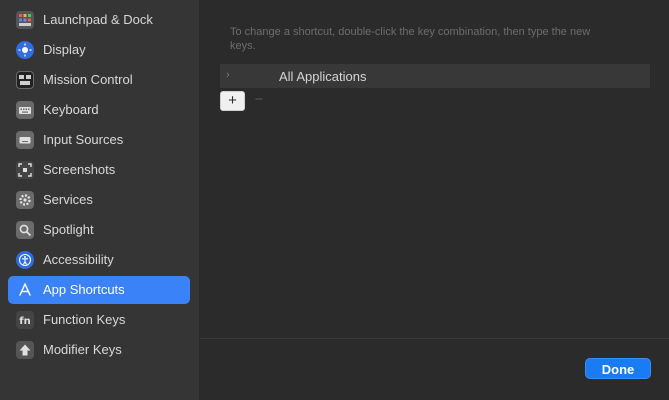  I want to click on sidebar-item-services: Services, so click(99, 200).